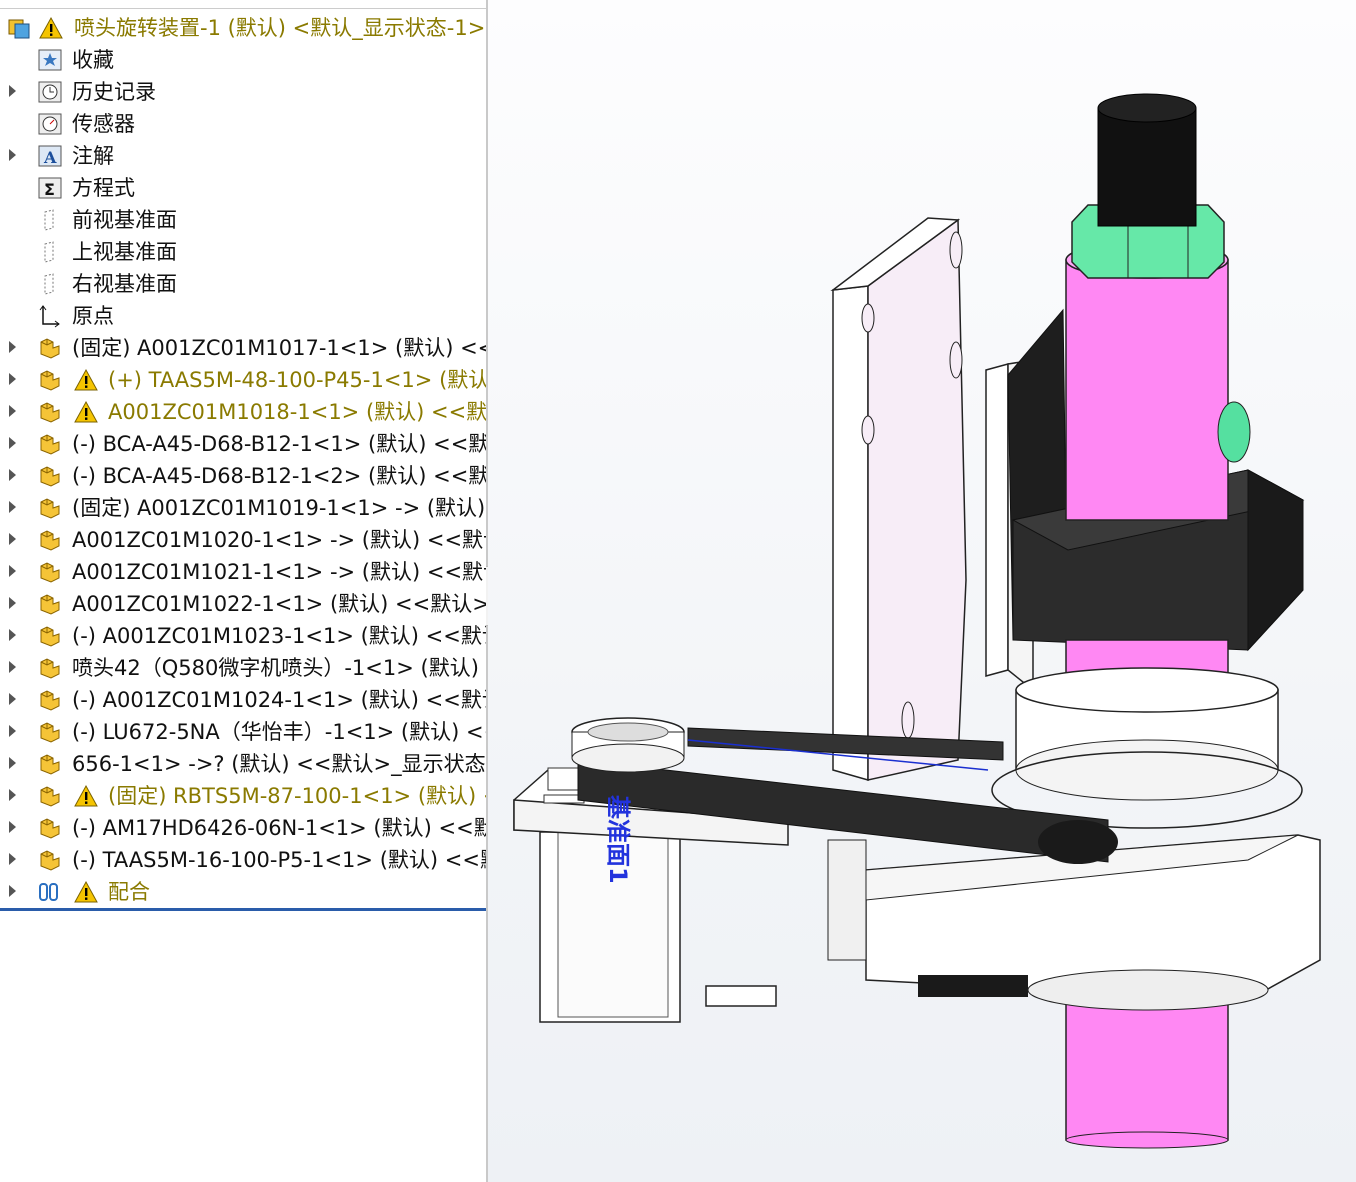 The image size is (1356, 1182). What do you see at coordinates (50, 92) in the screenshot?
I see `history-icon` at bounding box center [50, 92].